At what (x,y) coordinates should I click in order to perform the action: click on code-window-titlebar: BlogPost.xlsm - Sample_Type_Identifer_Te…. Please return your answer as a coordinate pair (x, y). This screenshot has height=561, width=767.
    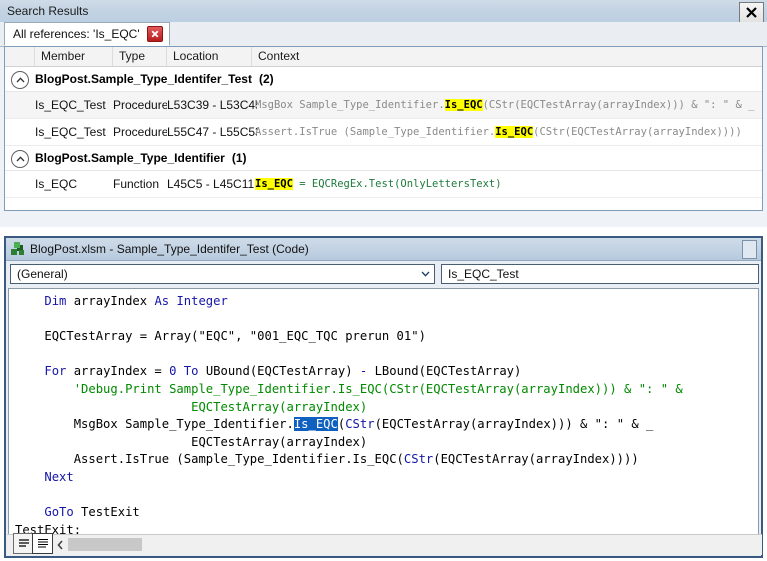
    Looking at the image, I should click on (383, 249).